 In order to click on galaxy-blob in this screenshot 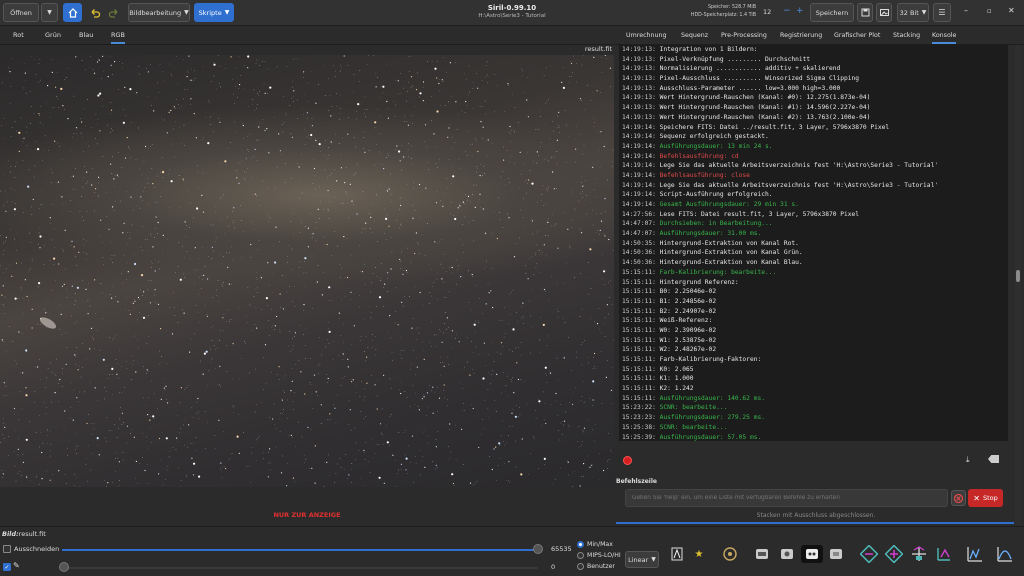, I will do `click(48, 323)`.